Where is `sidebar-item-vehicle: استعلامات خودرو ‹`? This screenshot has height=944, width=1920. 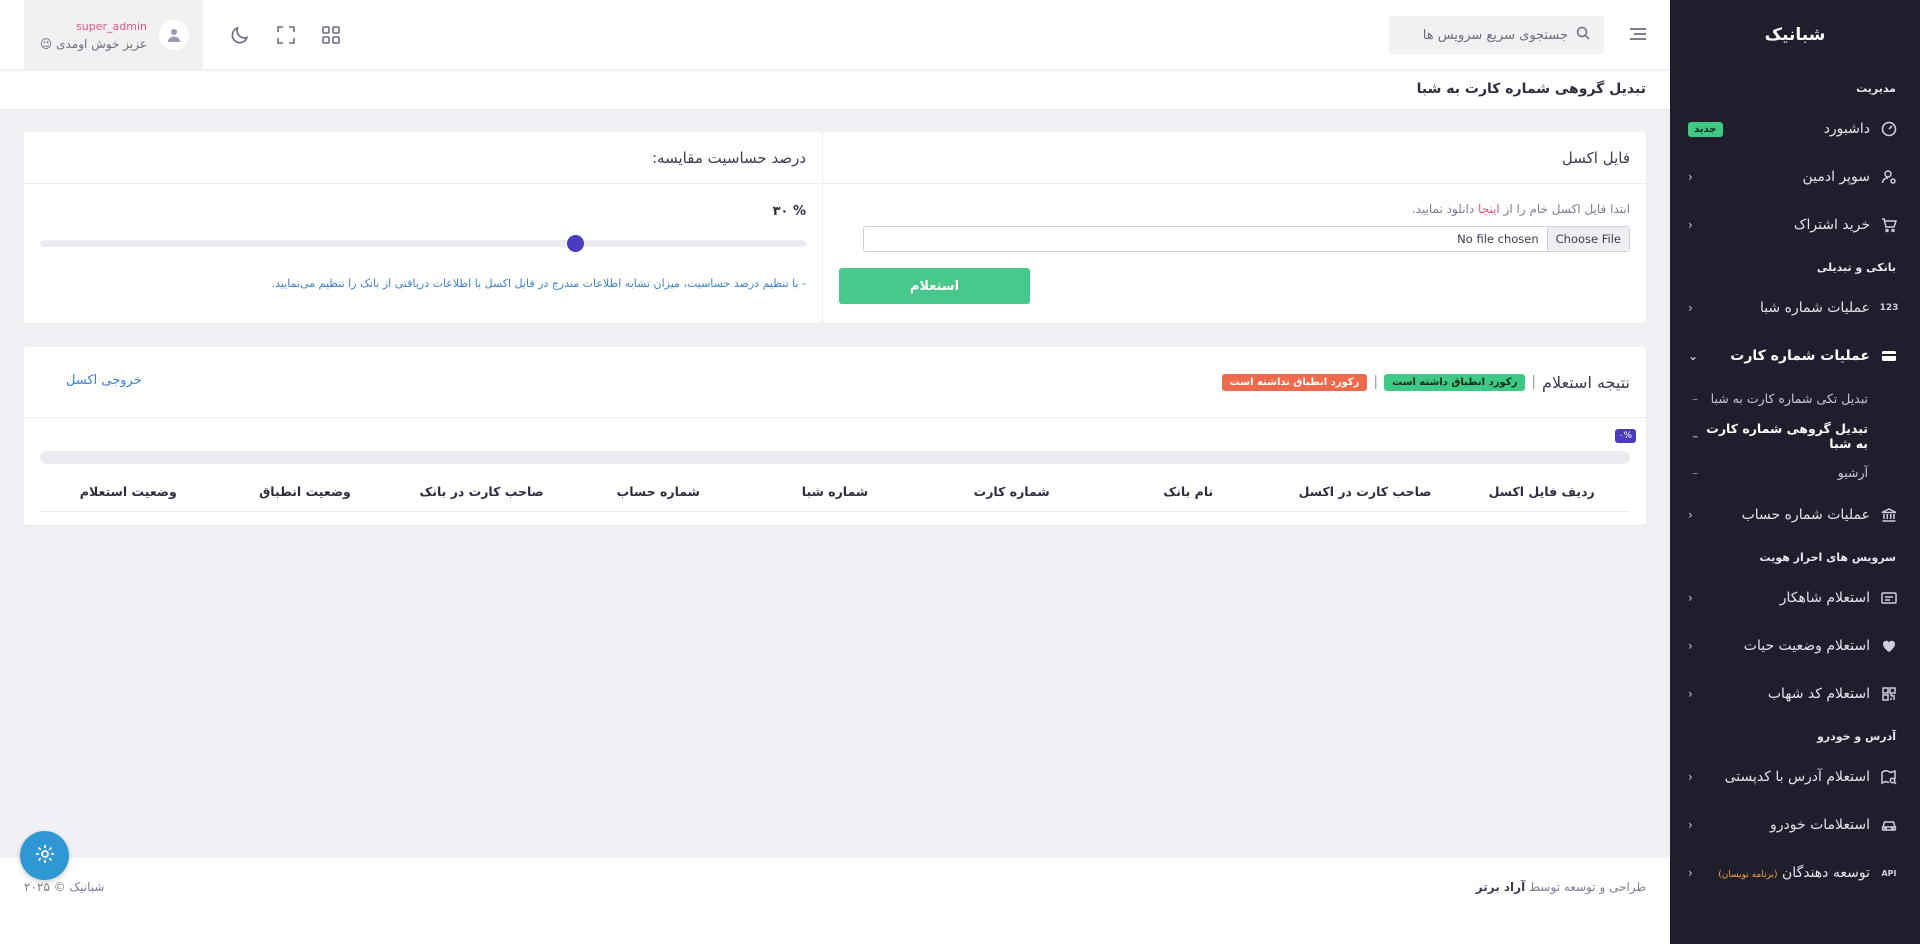
sidebar-item-vehicle: استعلامات خودرو ‹ is located at coordinates (1795, 825).